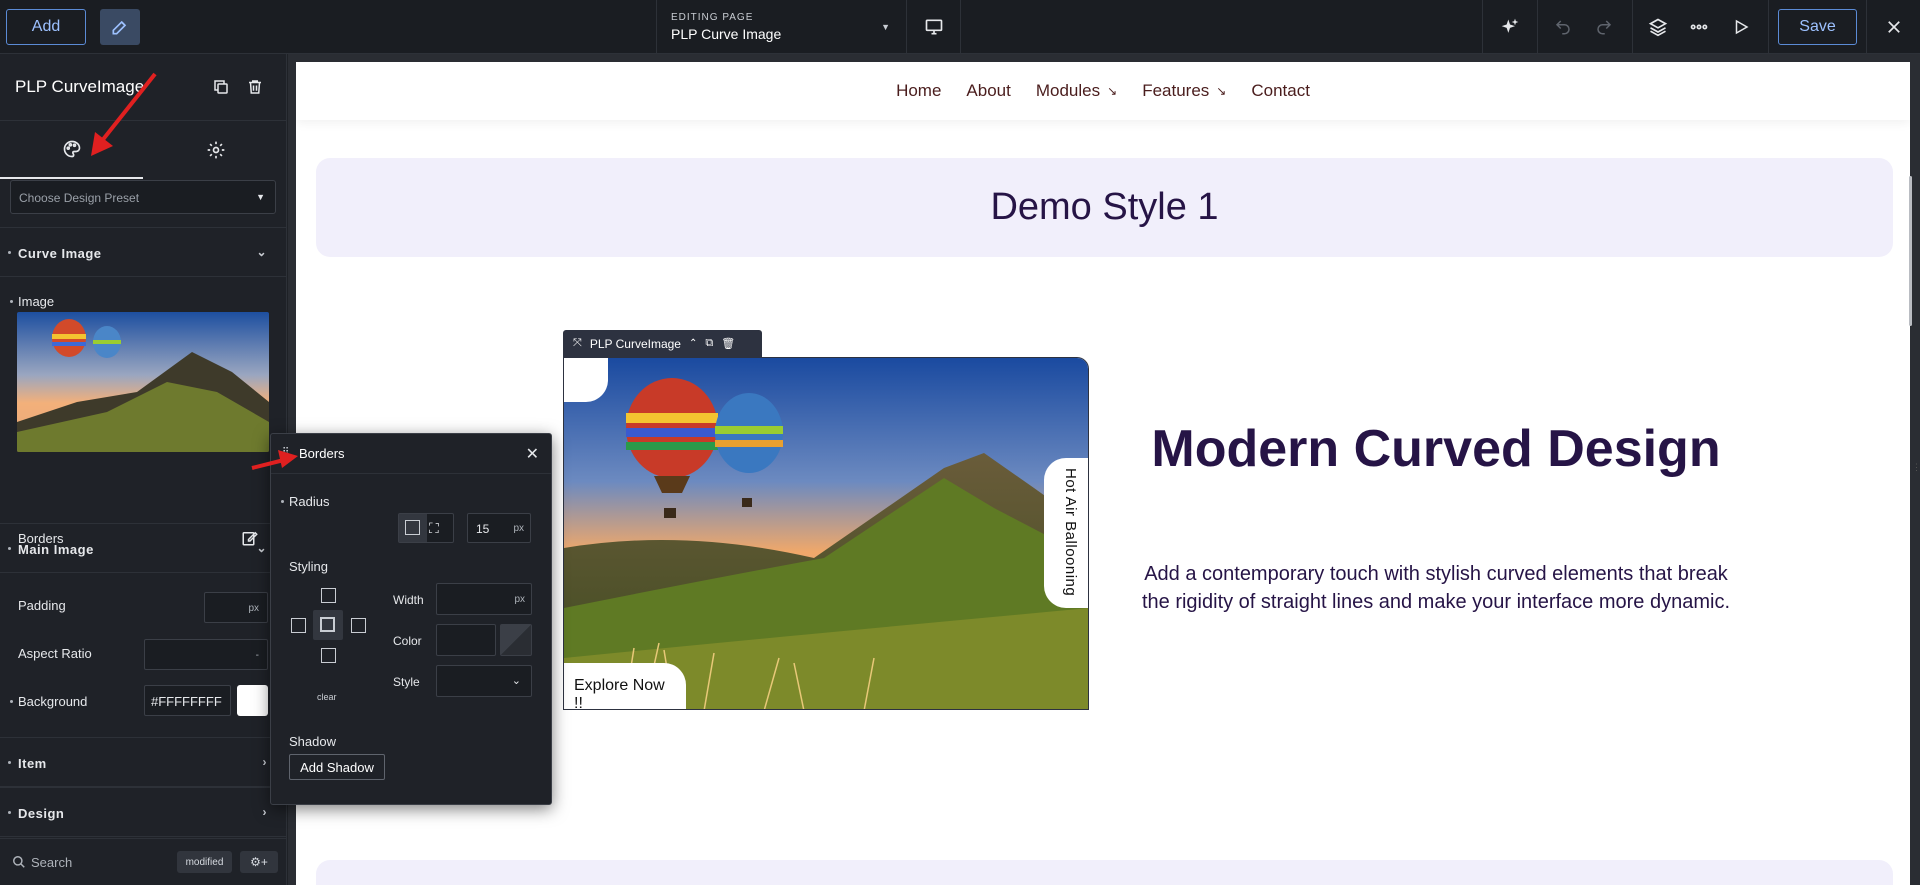 The image size is (1920, 885). I want to click on close-icon, so click(1894, 27).